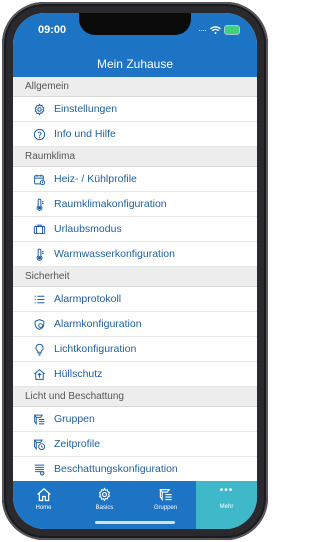  Describe the element at coordinates (88, 229) in the screenshot. I see `menu-item-label: Urlaubsmodus` at that location.